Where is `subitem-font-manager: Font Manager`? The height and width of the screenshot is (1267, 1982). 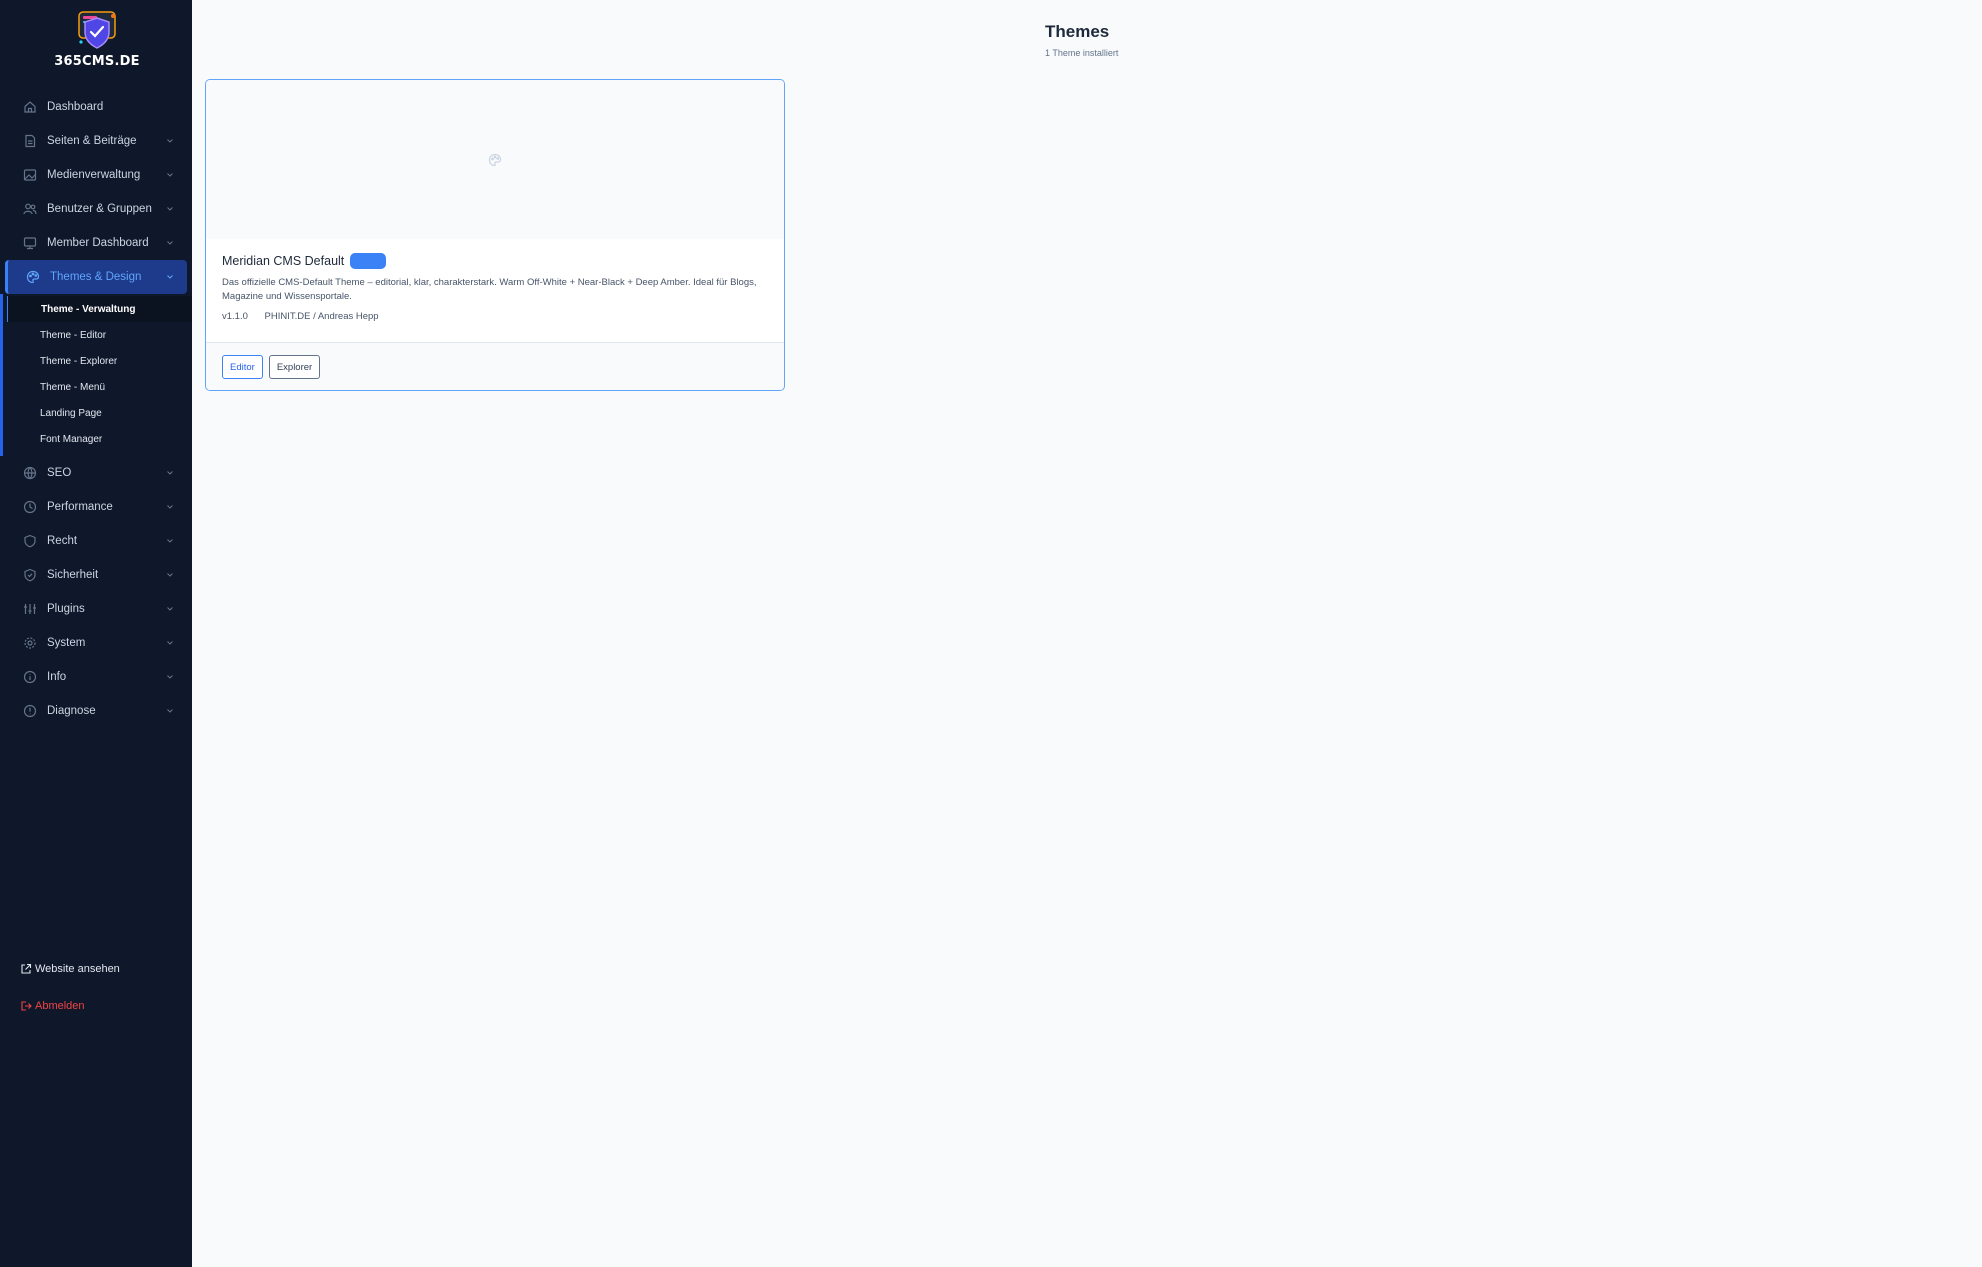 subitem-font-manager: Font Manager is located at coordinates (97, 439).